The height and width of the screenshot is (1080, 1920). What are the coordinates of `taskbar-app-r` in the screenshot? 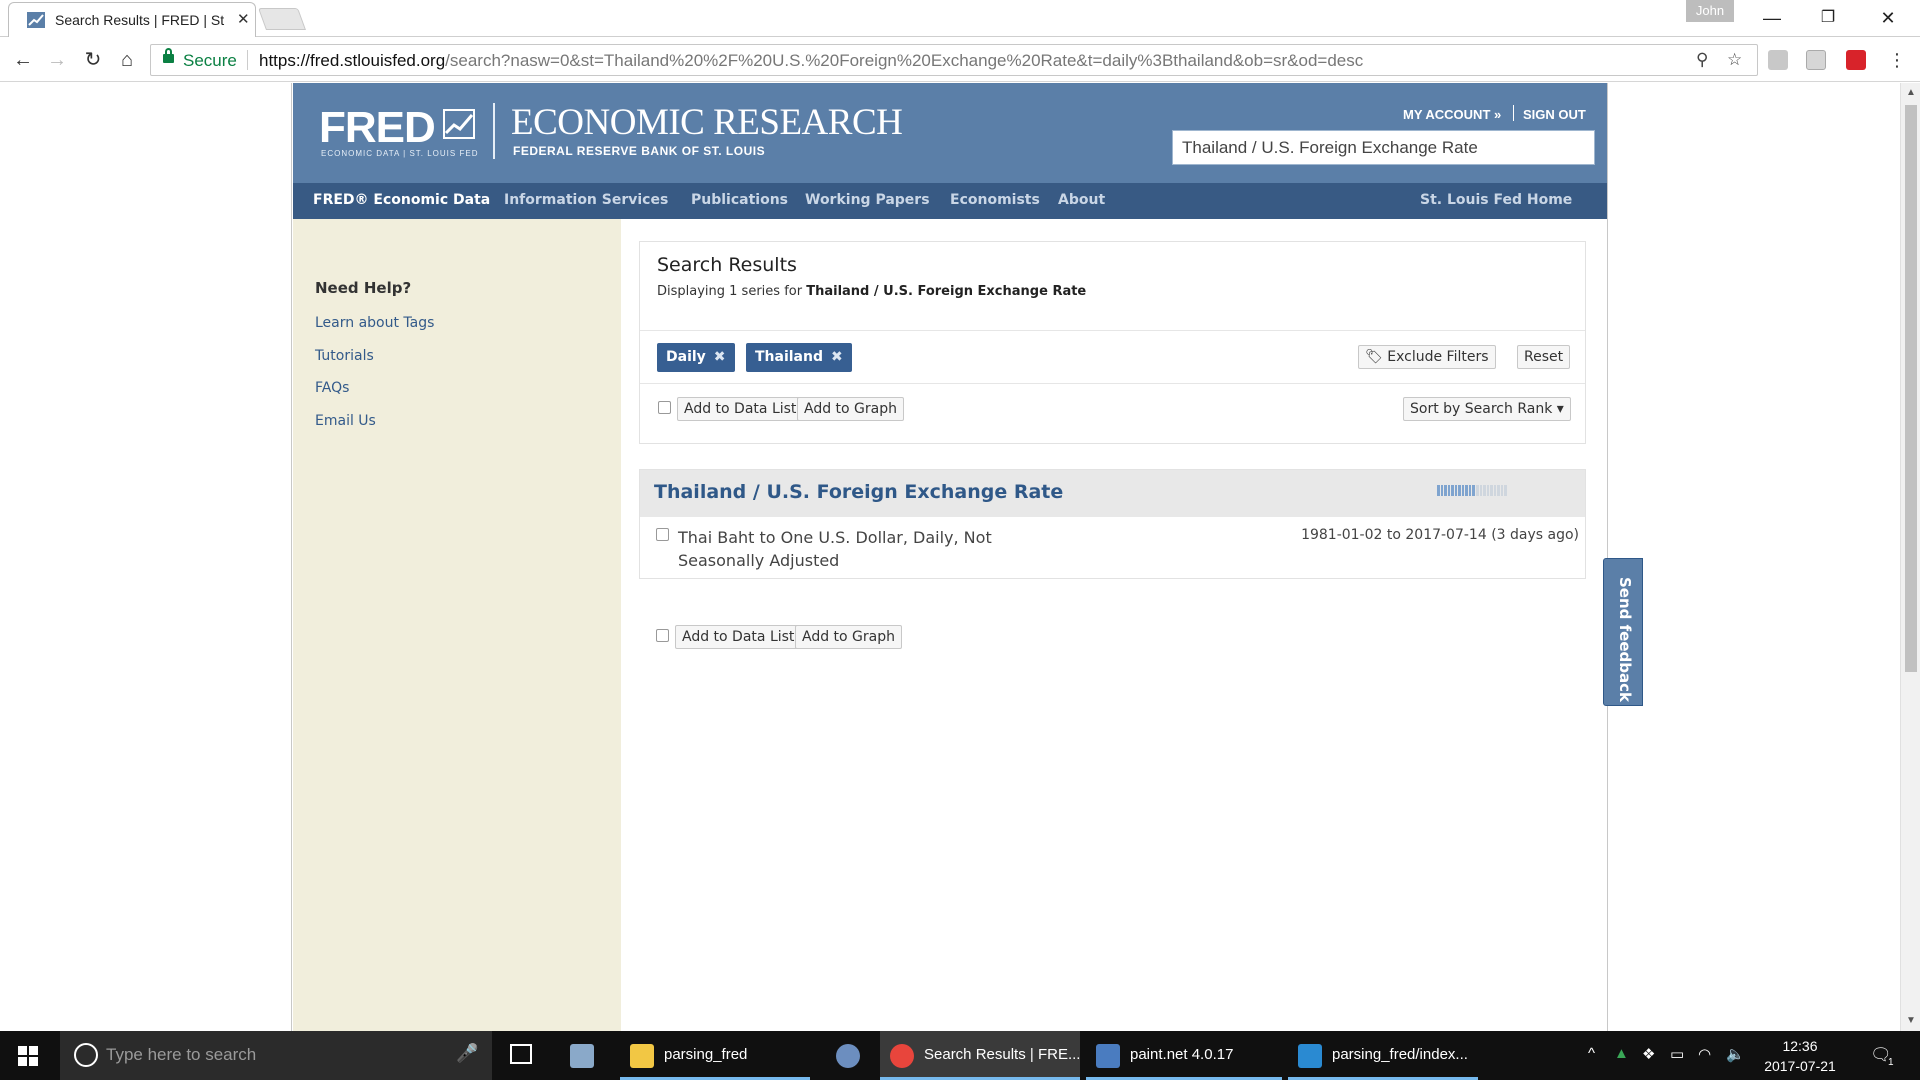 It's located at (848, 1055).